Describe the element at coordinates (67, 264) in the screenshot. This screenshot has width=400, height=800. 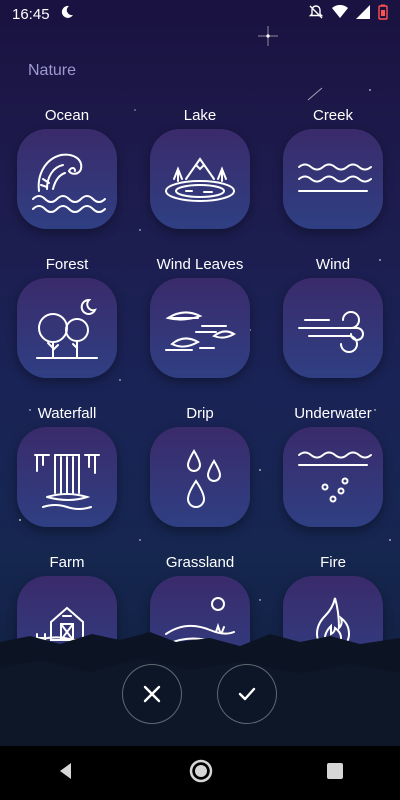
I see `tile-label: Forest` at that location.